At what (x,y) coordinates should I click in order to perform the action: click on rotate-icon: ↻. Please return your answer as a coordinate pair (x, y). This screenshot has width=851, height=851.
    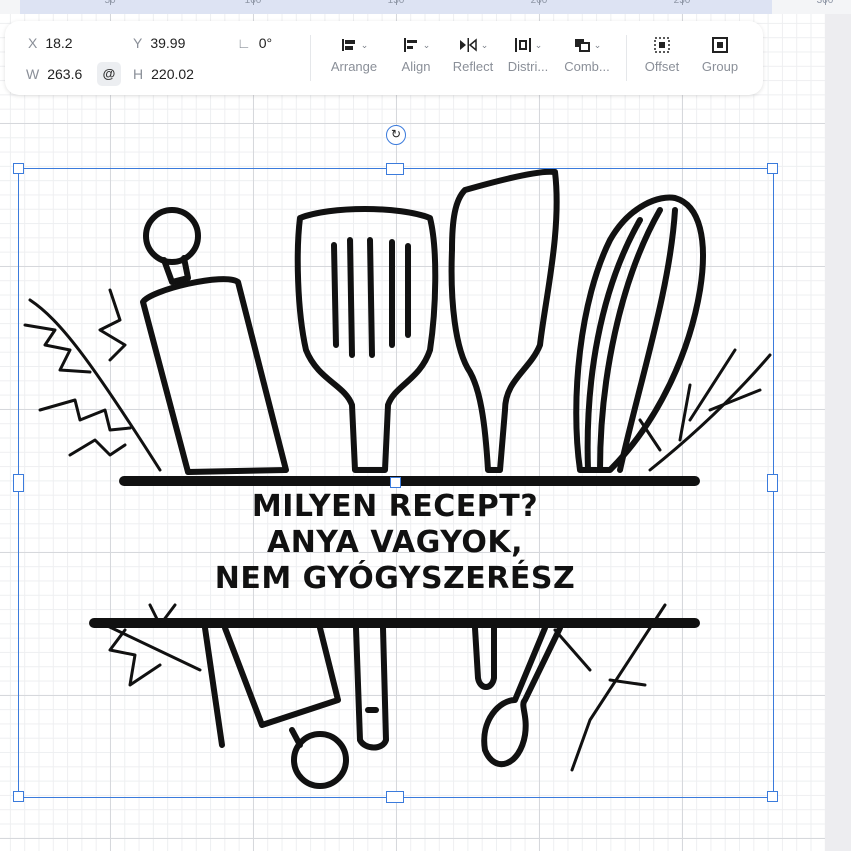
    Looking at the image, I should click on (396, 135).